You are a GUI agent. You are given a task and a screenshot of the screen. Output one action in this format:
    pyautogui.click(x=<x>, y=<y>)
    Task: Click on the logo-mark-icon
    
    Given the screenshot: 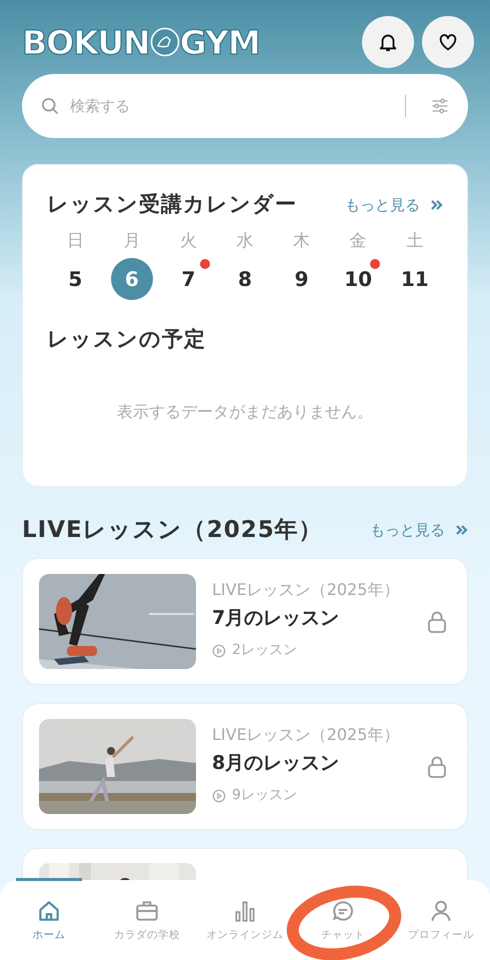 What is the action you would take?
    pyautogui.click(x=165, y=42)
    